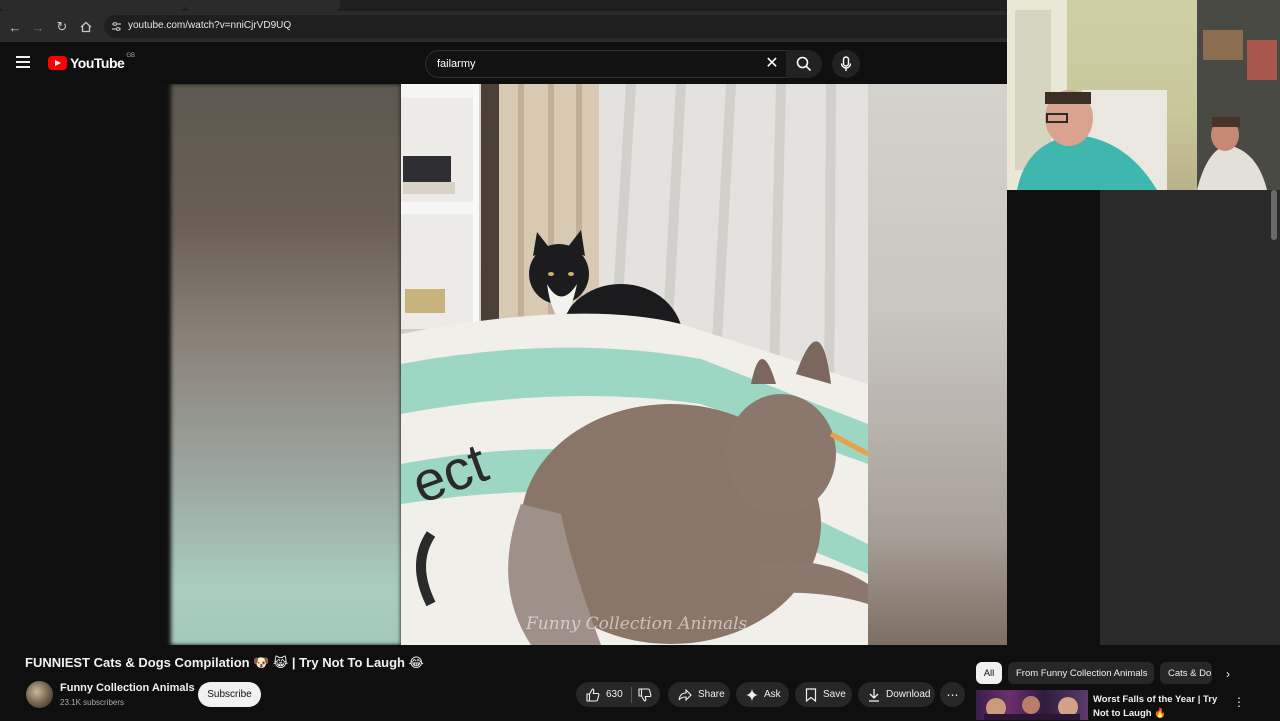  I want to click on webcam-scene, so click(1143, 95).